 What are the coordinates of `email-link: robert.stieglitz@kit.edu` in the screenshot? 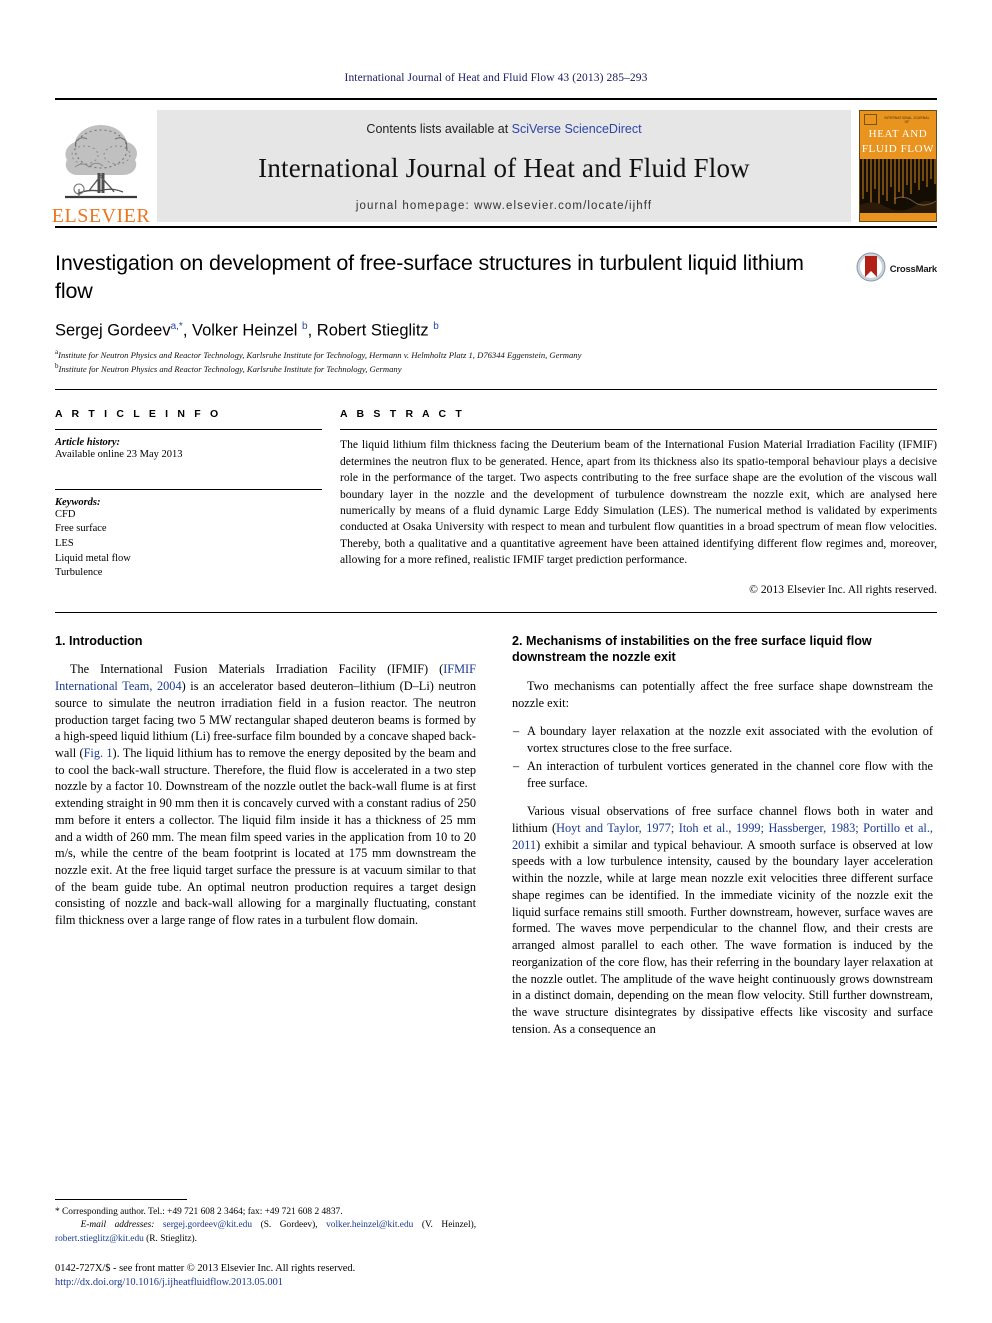 It's located at (99, 1239).